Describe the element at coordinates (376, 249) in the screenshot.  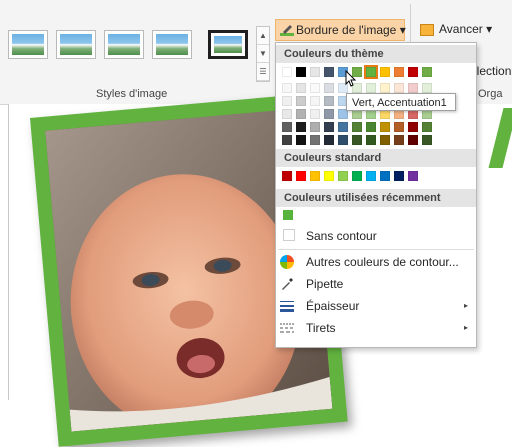
I see `menu-separator` at that location.